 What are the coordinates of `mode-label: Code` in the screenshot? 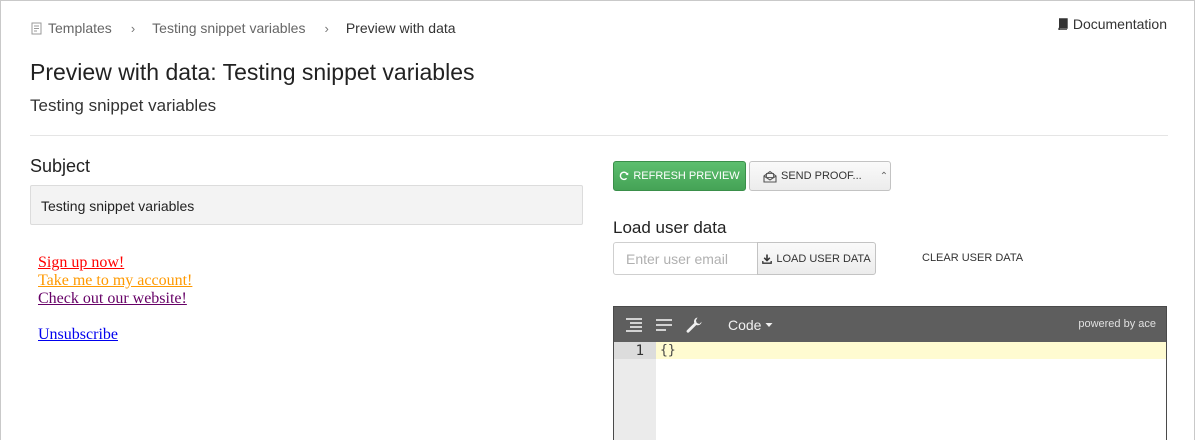 It's located at (745, 324).